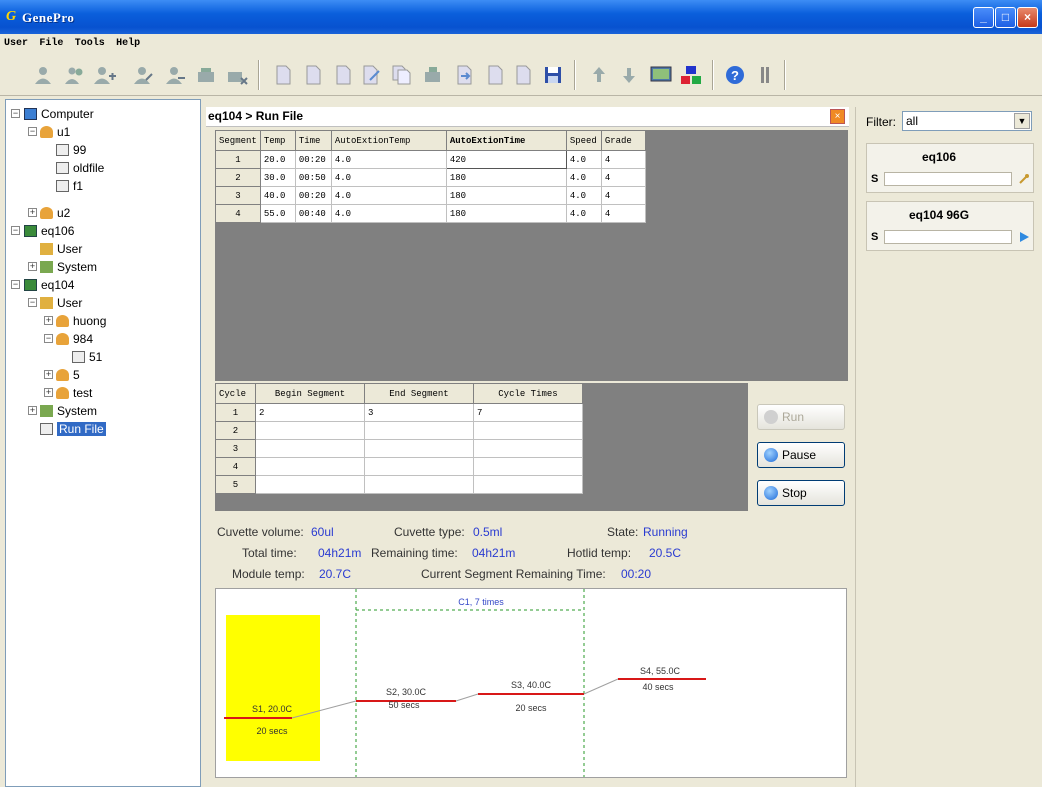  What do you see at coordinates (68, 266) in the screenshot?
I see `tree-item-eq106-system: System` at bounding box center [68, 266].